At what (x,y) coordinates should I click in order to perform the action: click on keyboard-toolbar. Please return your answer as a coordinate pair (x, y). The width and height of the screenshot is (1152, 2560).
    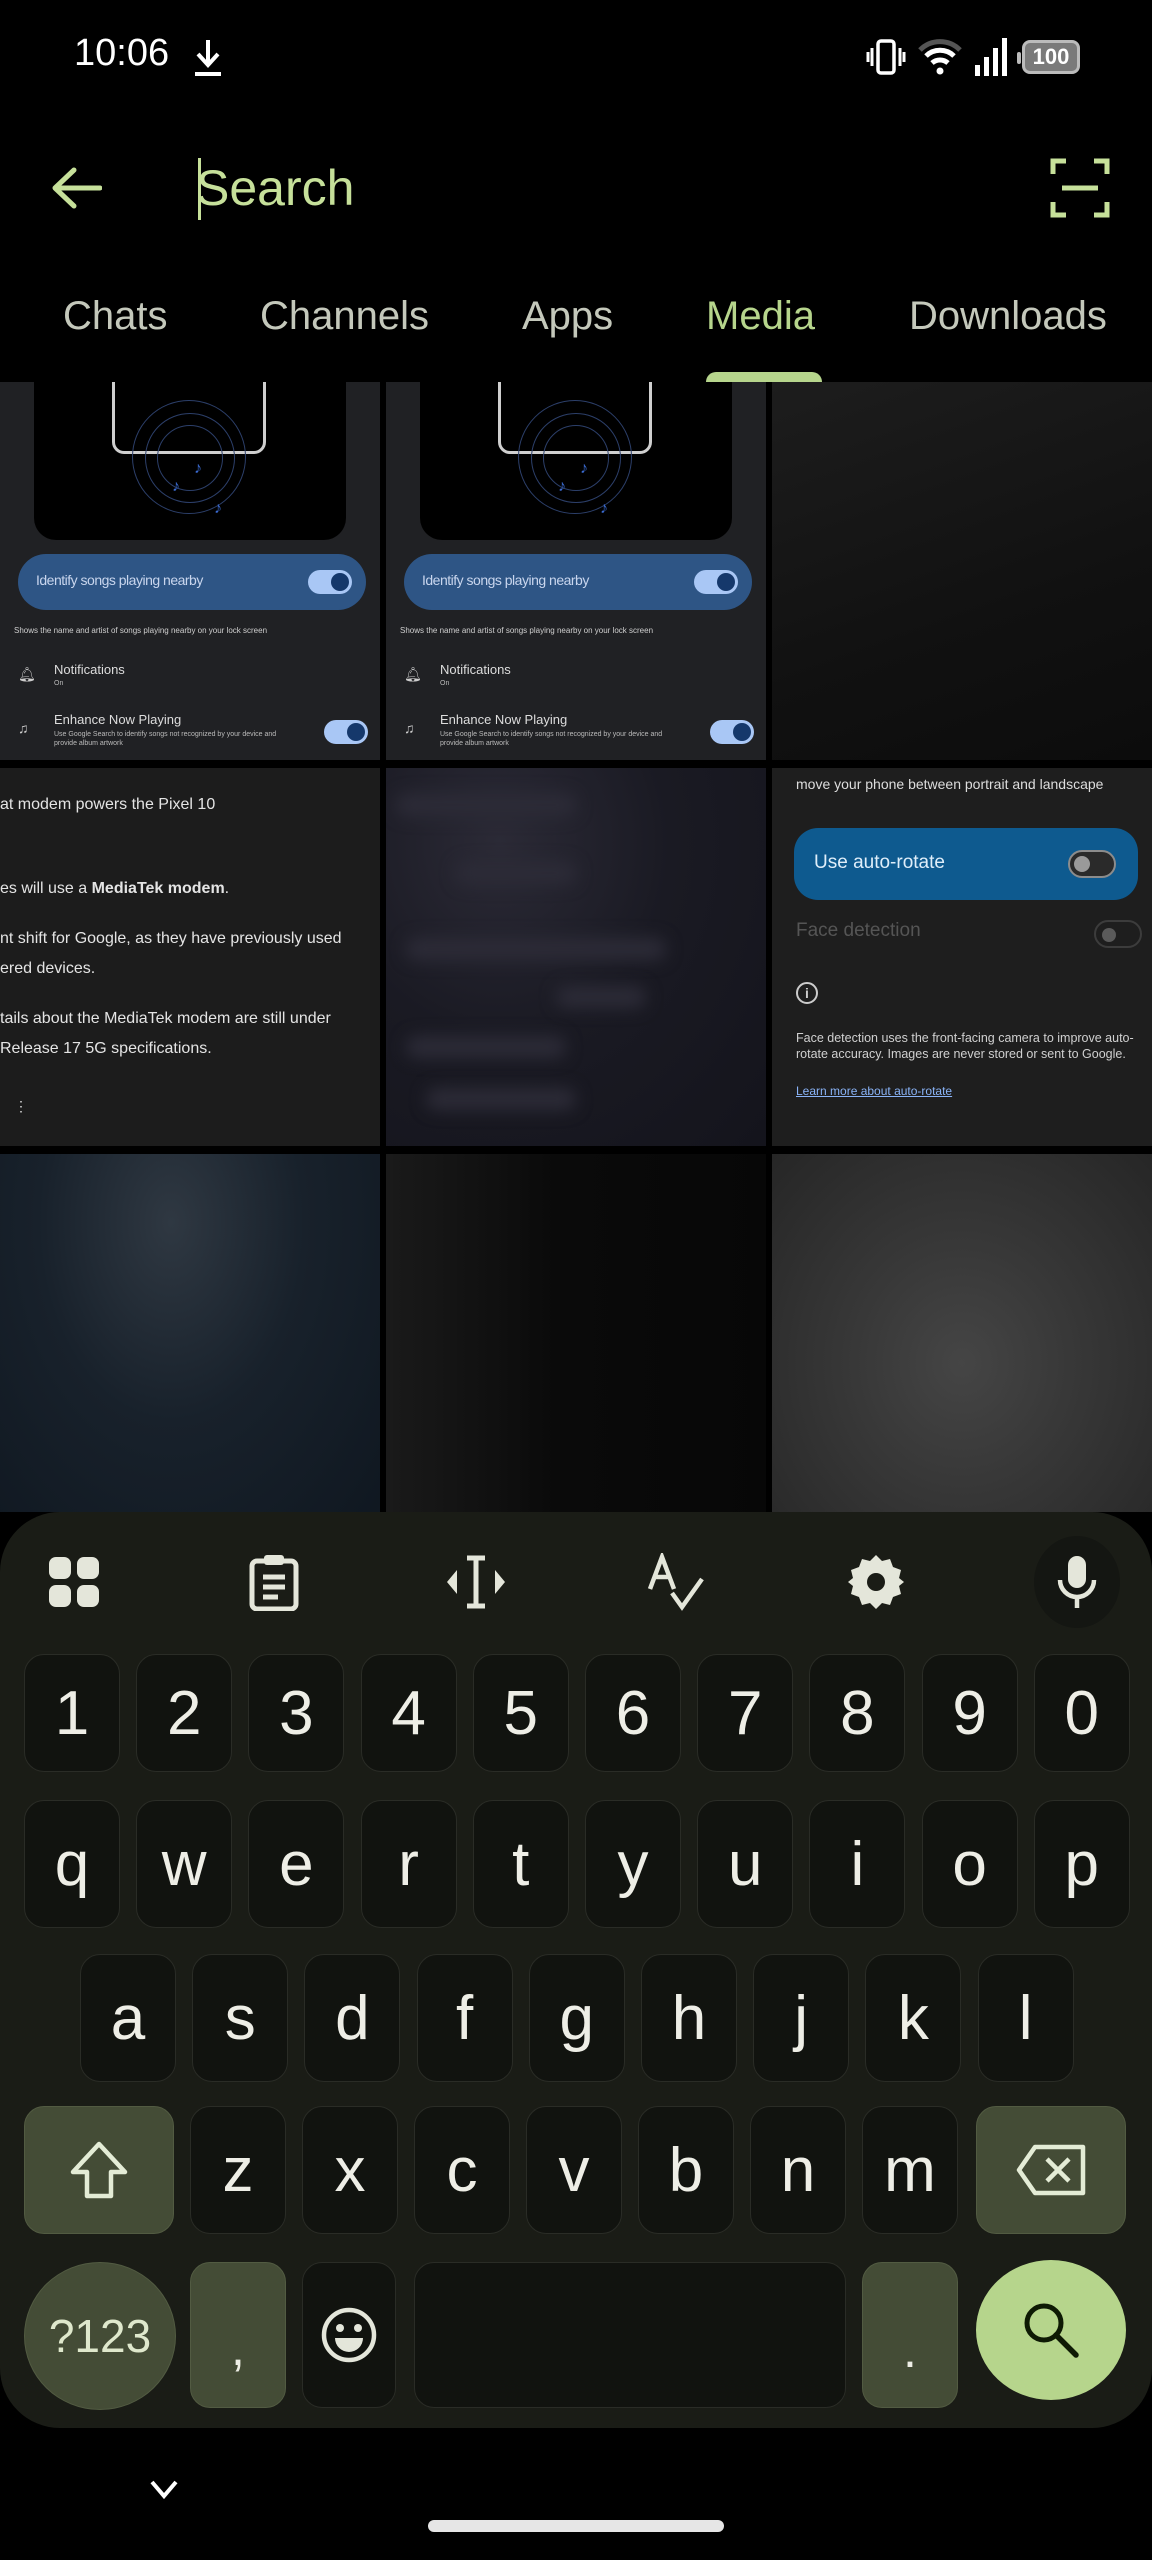
    Looking at the image, I should click on (576, 1577).